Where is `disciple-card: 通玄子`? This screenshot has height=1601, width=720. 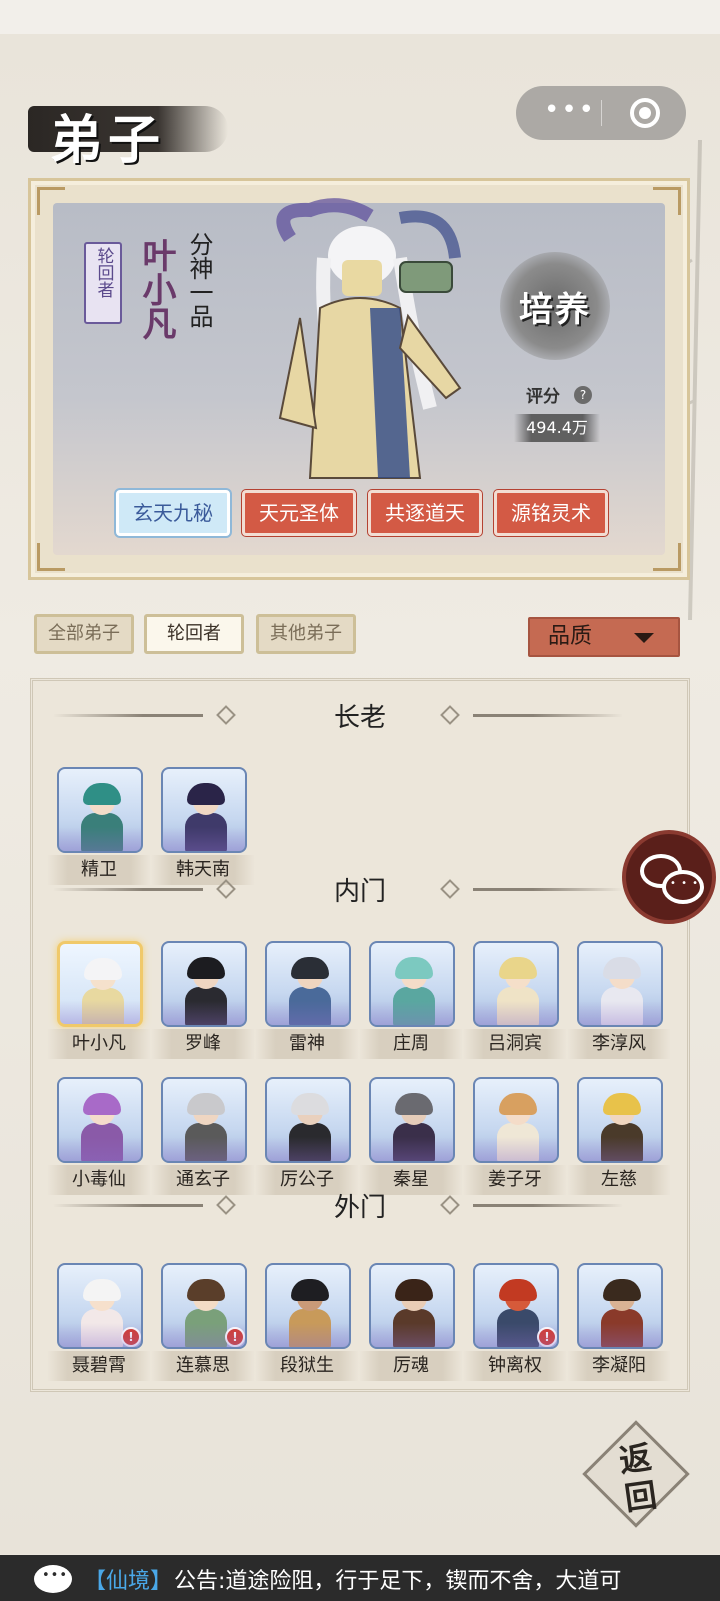
disciple-card: 通玄子 is located at coordinates (203, 1137).